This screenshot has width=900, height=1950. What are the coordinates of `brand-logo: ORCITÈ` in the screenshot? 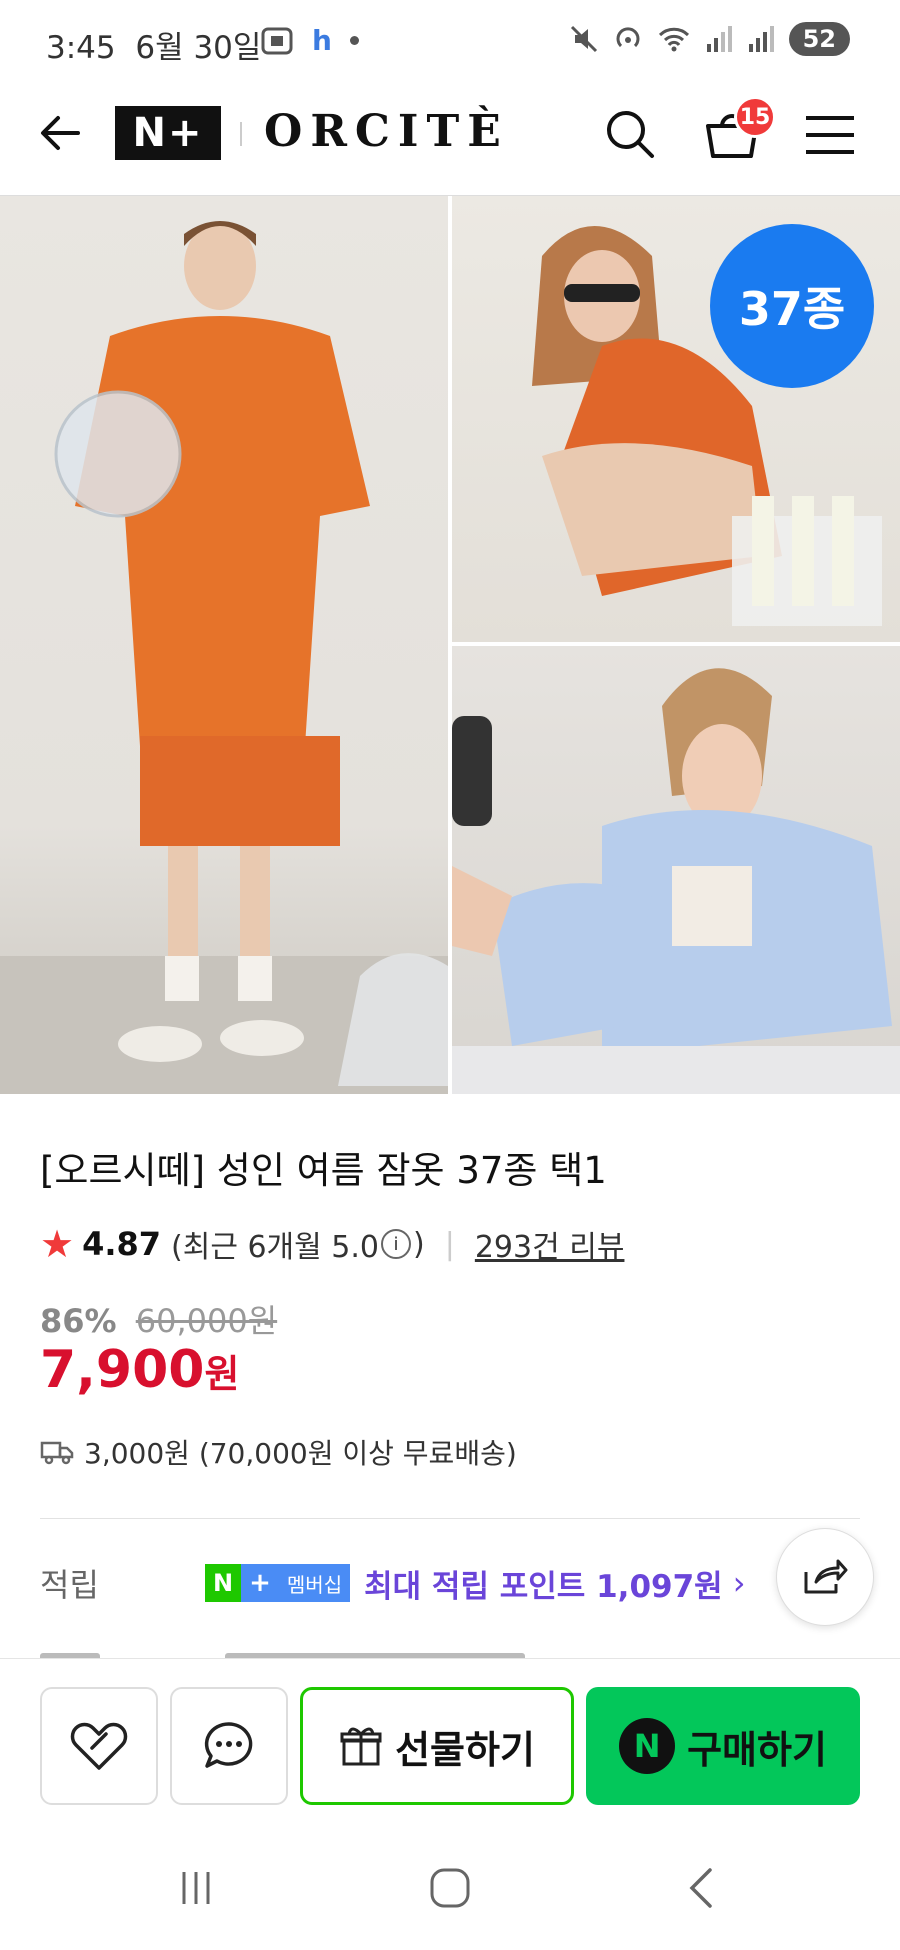 It's located at (386, 131).